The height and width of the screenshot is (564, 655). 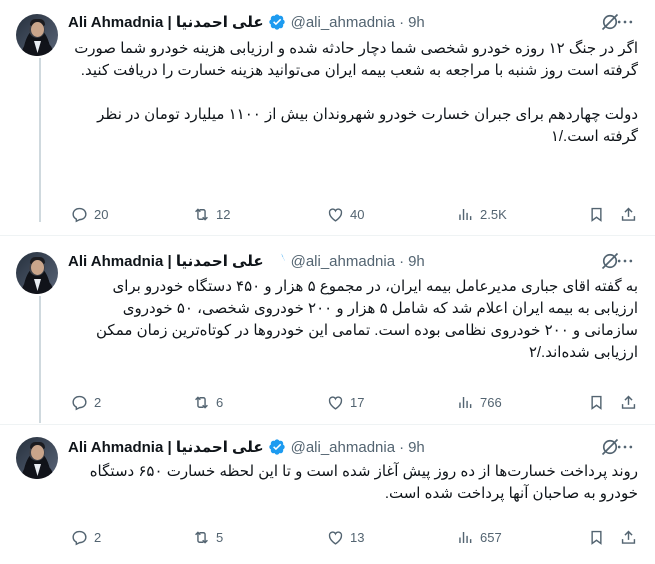 I want to click on tweet-actions: 2 6 17 766, so click(x=352, y=402).